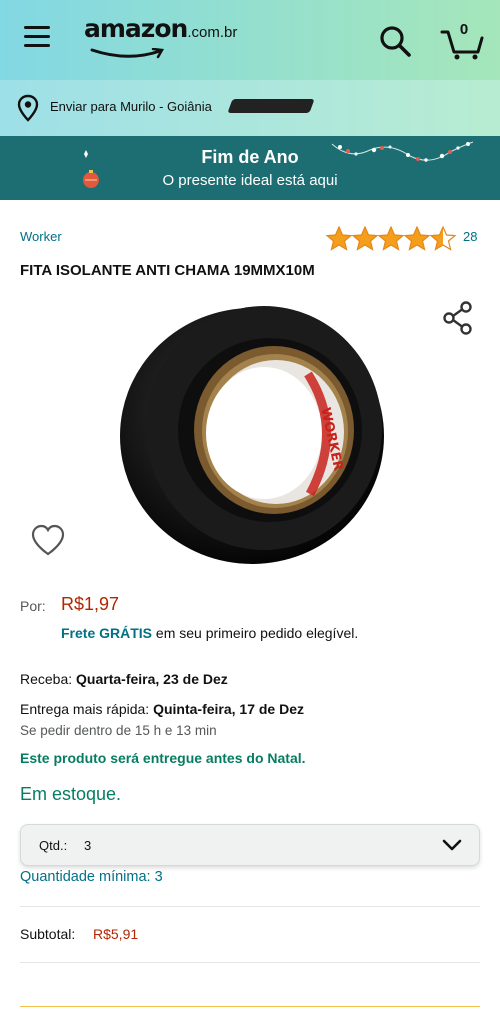  I want to click on stock-status: Em estoque., so click(71, 794).